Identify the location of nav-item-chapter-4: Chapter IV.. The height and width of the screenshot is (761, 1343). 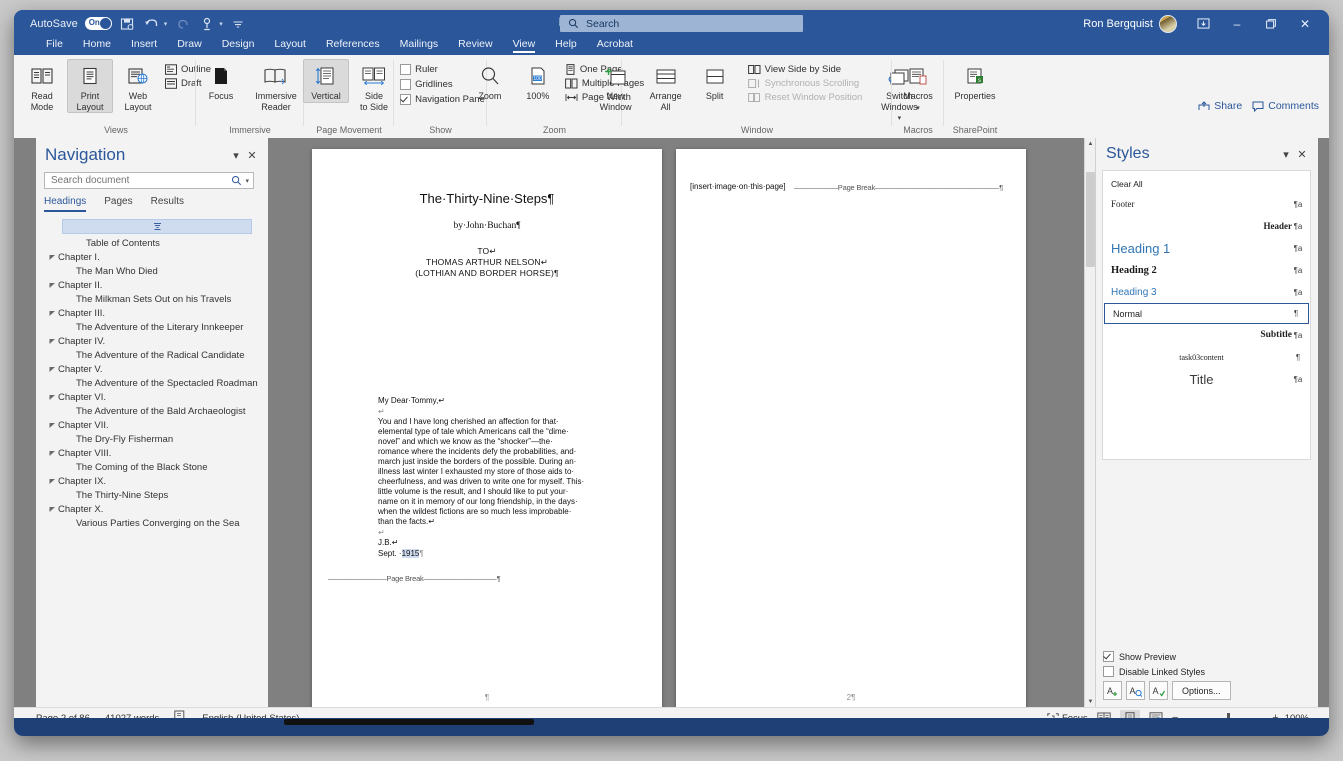
(152, 341).